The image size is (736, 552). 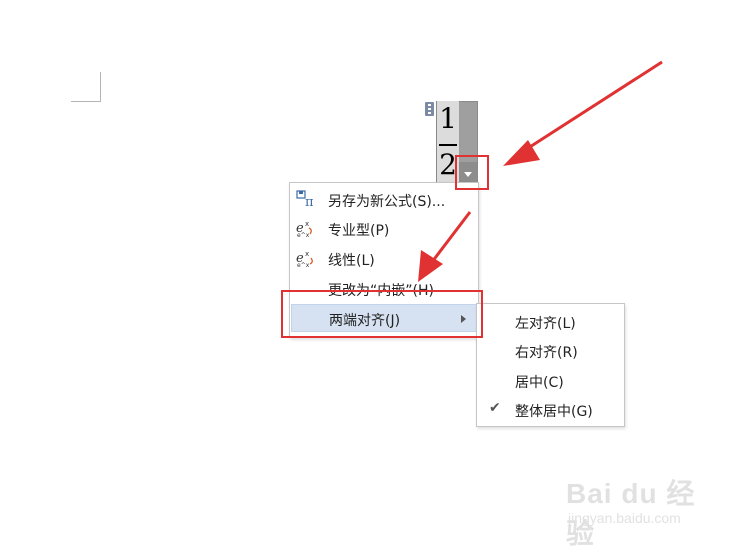 I want to click on baidu-jingyan-watermark: Bai du 经验 jingyan.baidu.com, so click(x=635, y=509).